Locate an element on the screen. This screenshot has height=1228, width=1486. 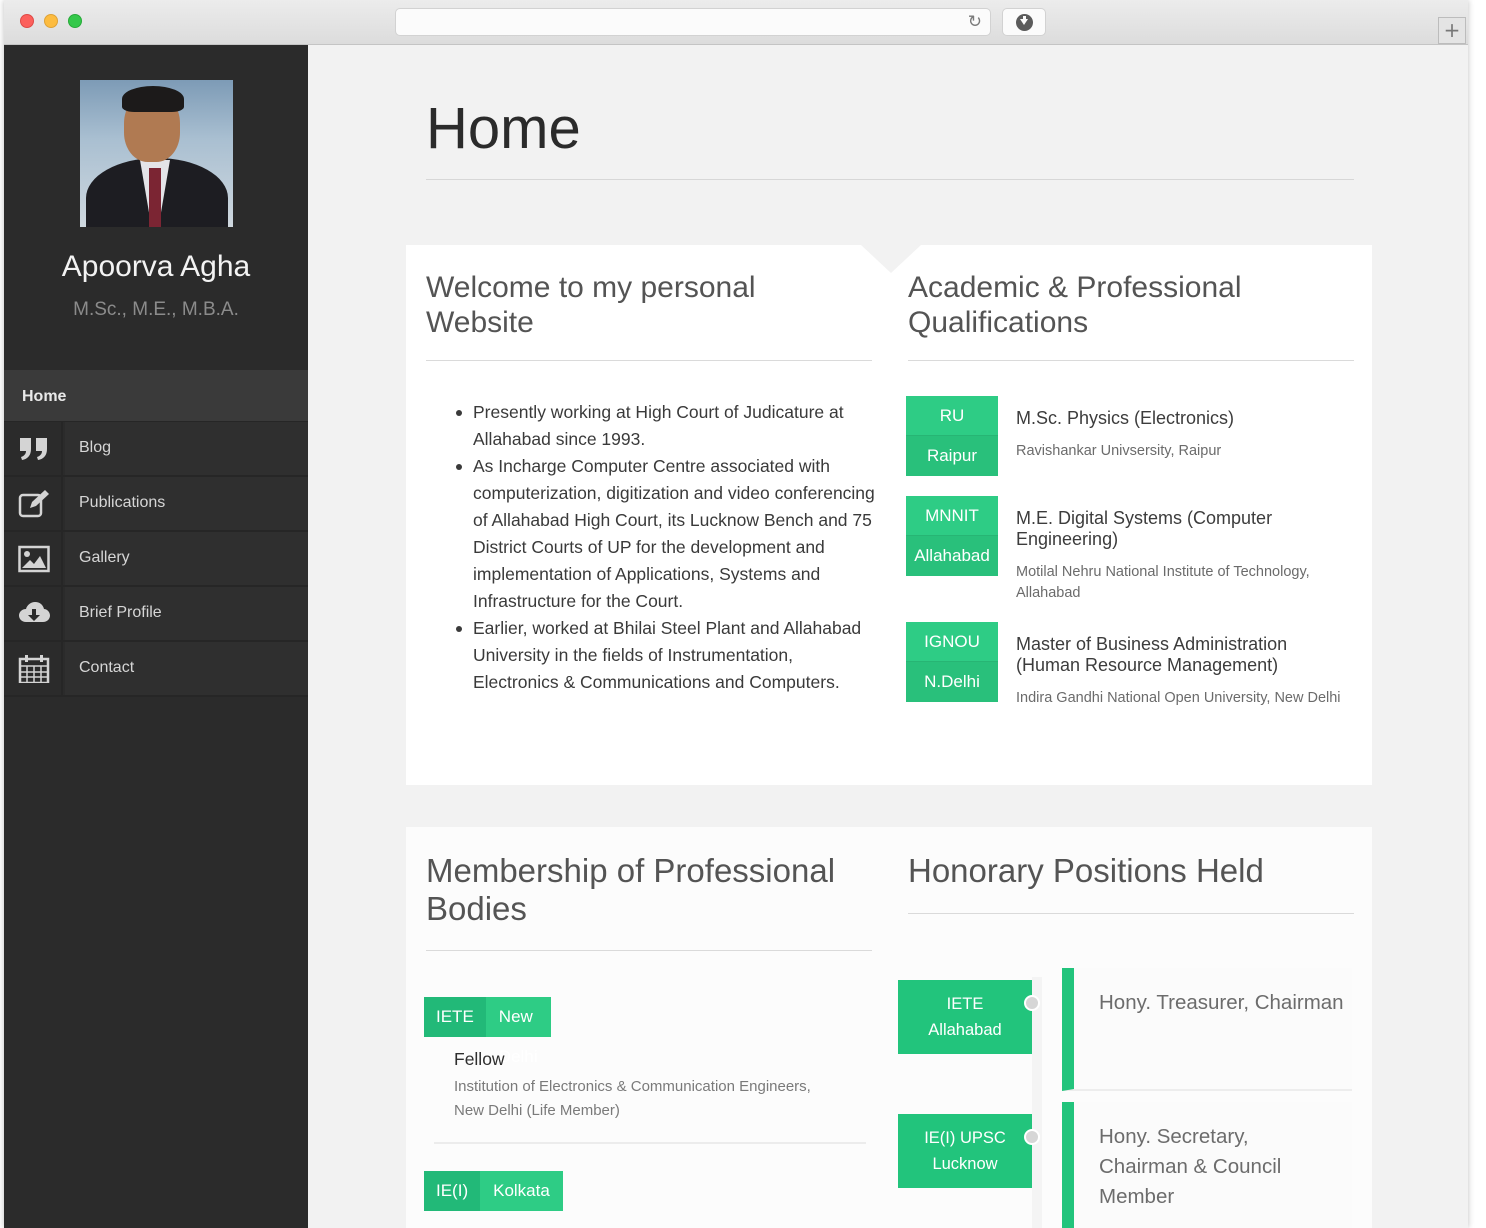
nav-label-cell: Blog is located at coordinates (186, 448).